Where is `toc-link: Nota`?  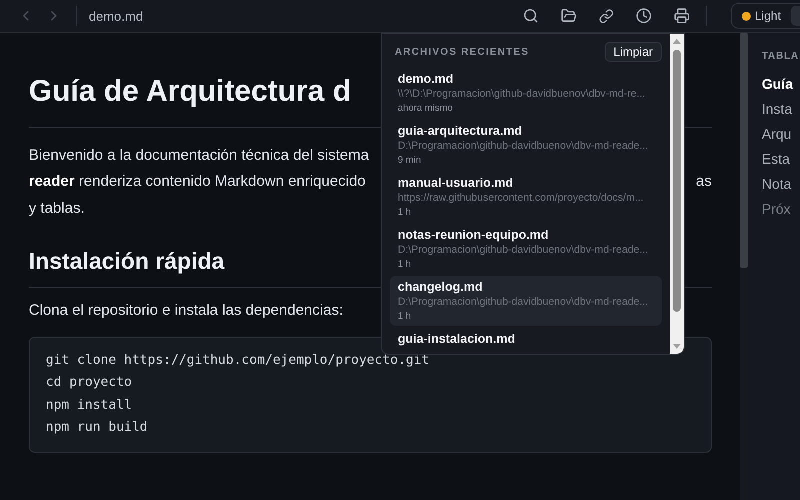 toc-link: Nota is located at coordinates (781, 184).